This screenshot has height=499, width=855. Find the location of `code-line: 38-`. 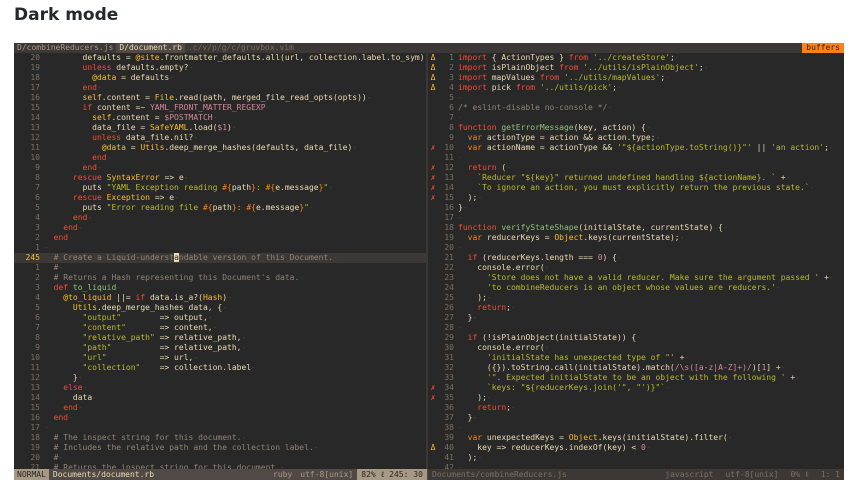

code-line: 38- is located at coordinates (636, 428).